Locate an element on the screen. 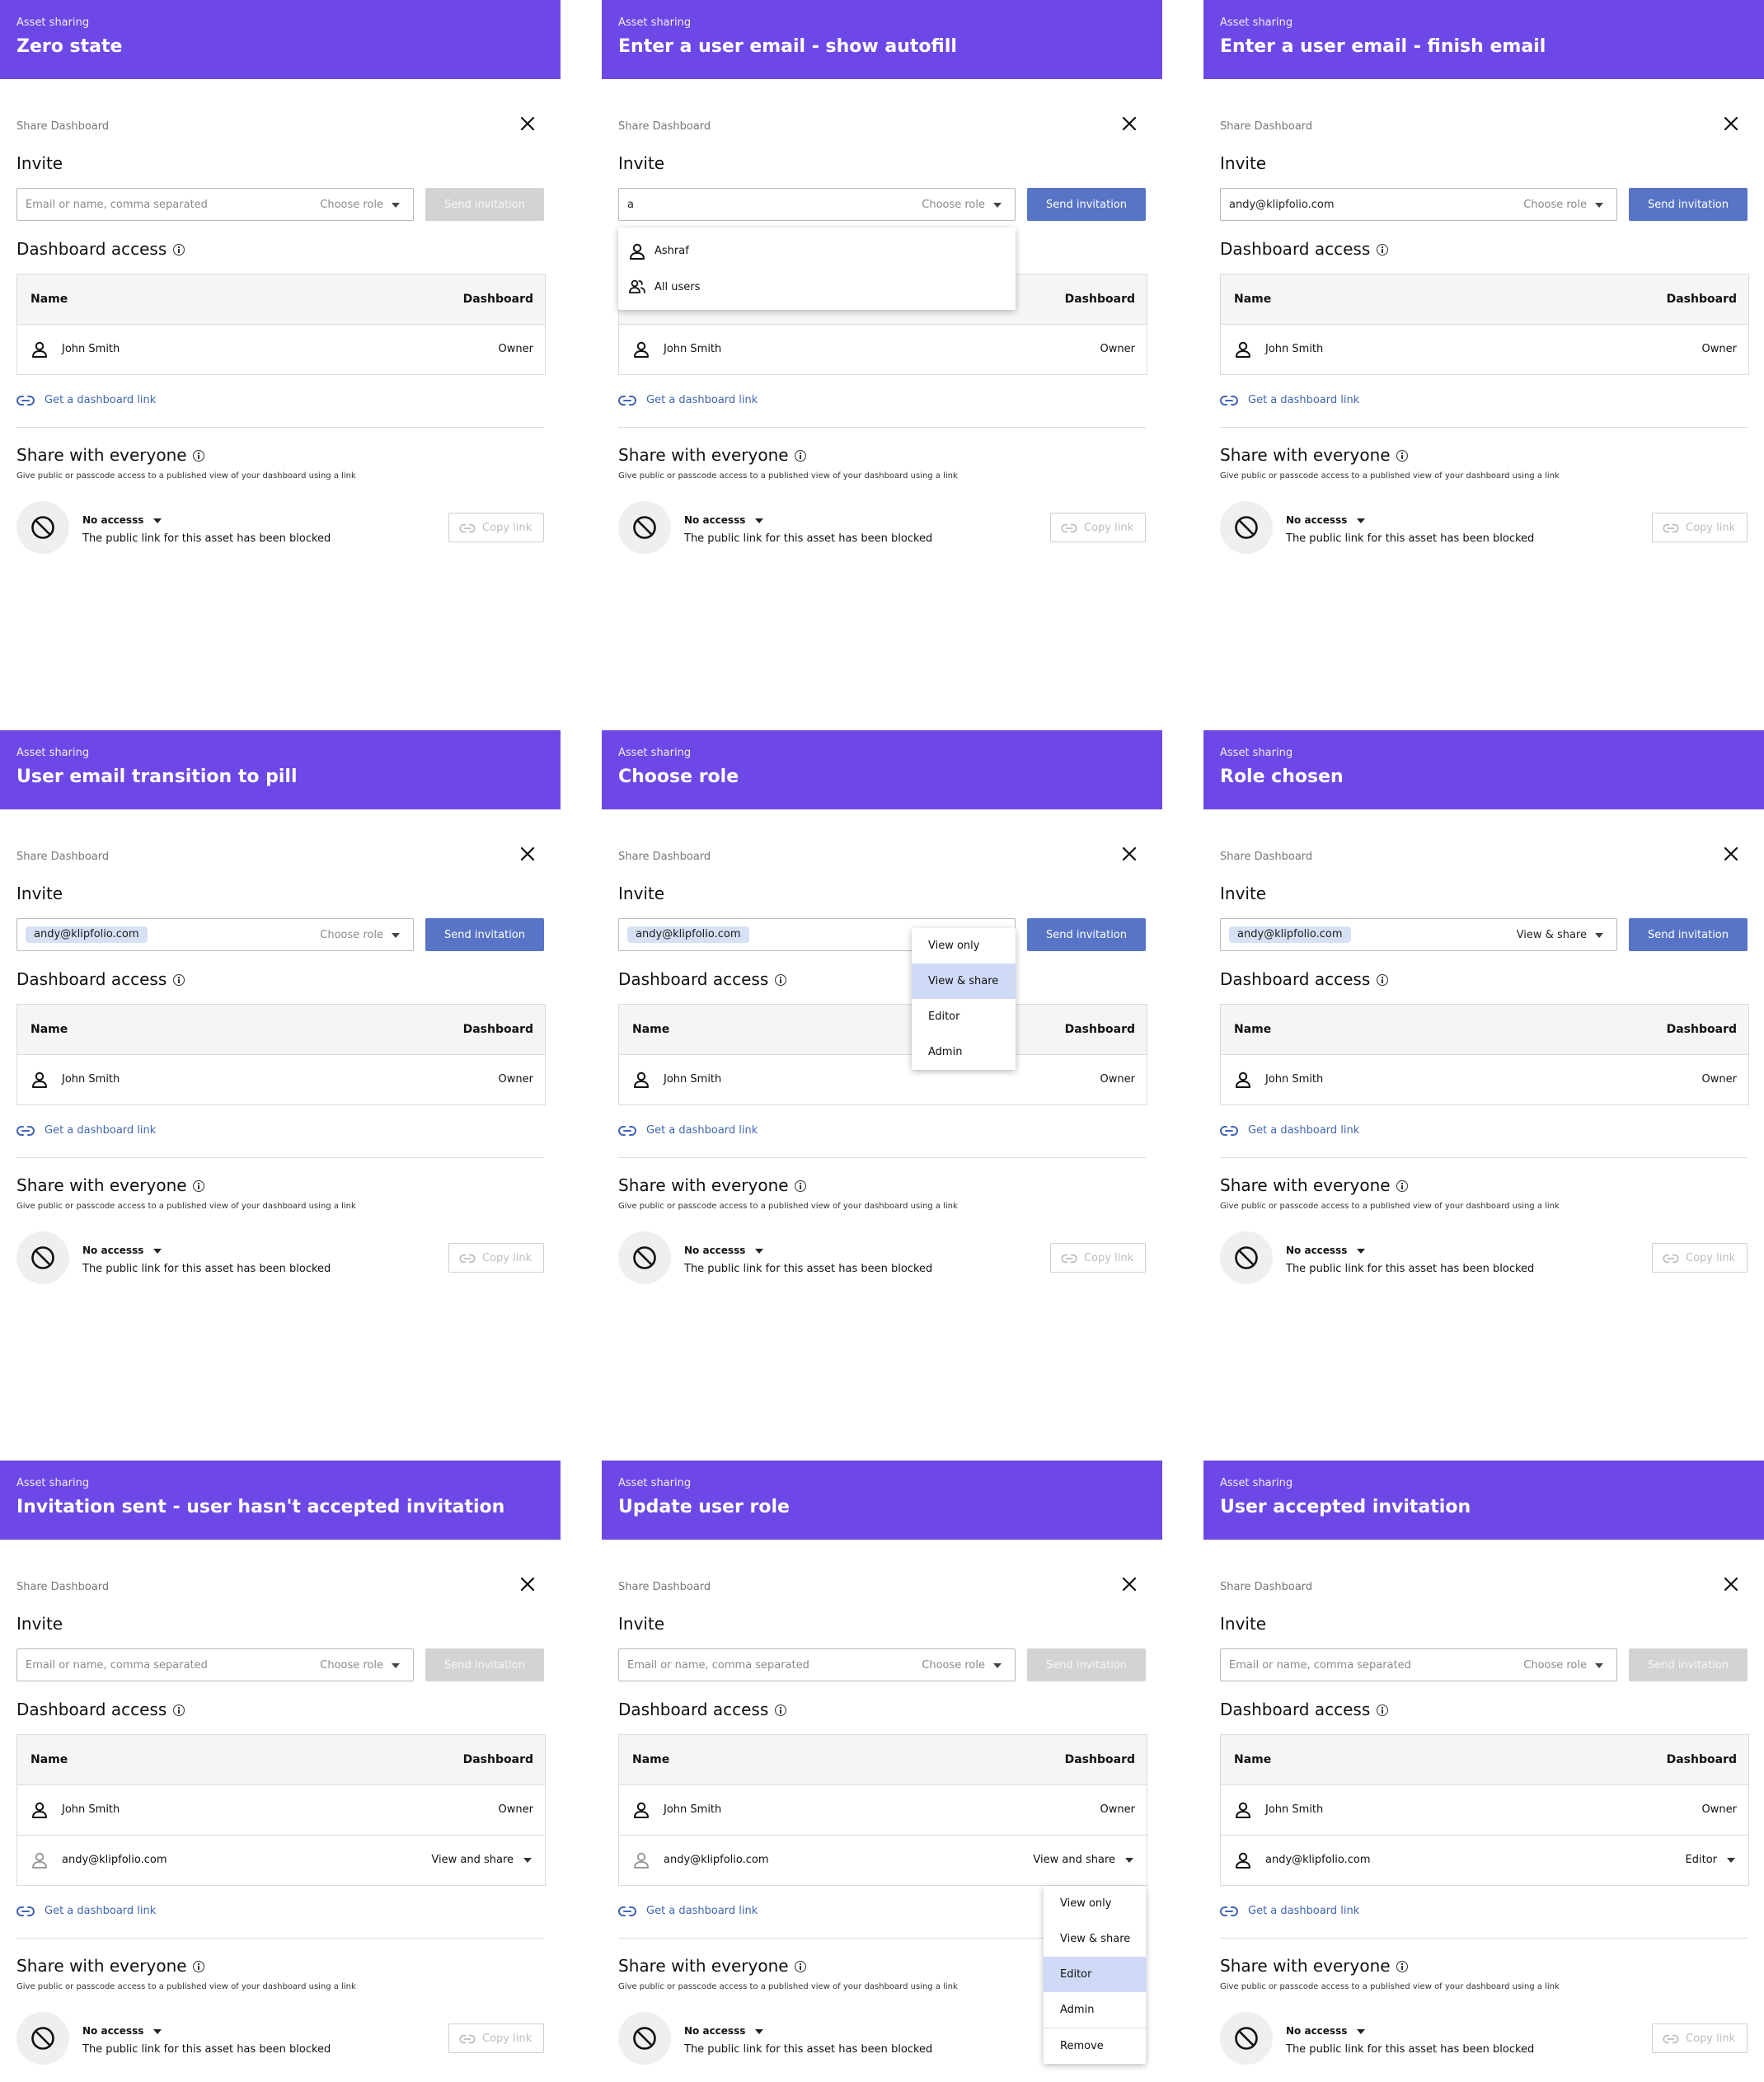 The height and width of the screenshot is (2082, 1764). row-role-menu-item: View only is located at coordinates (1095, 1903).